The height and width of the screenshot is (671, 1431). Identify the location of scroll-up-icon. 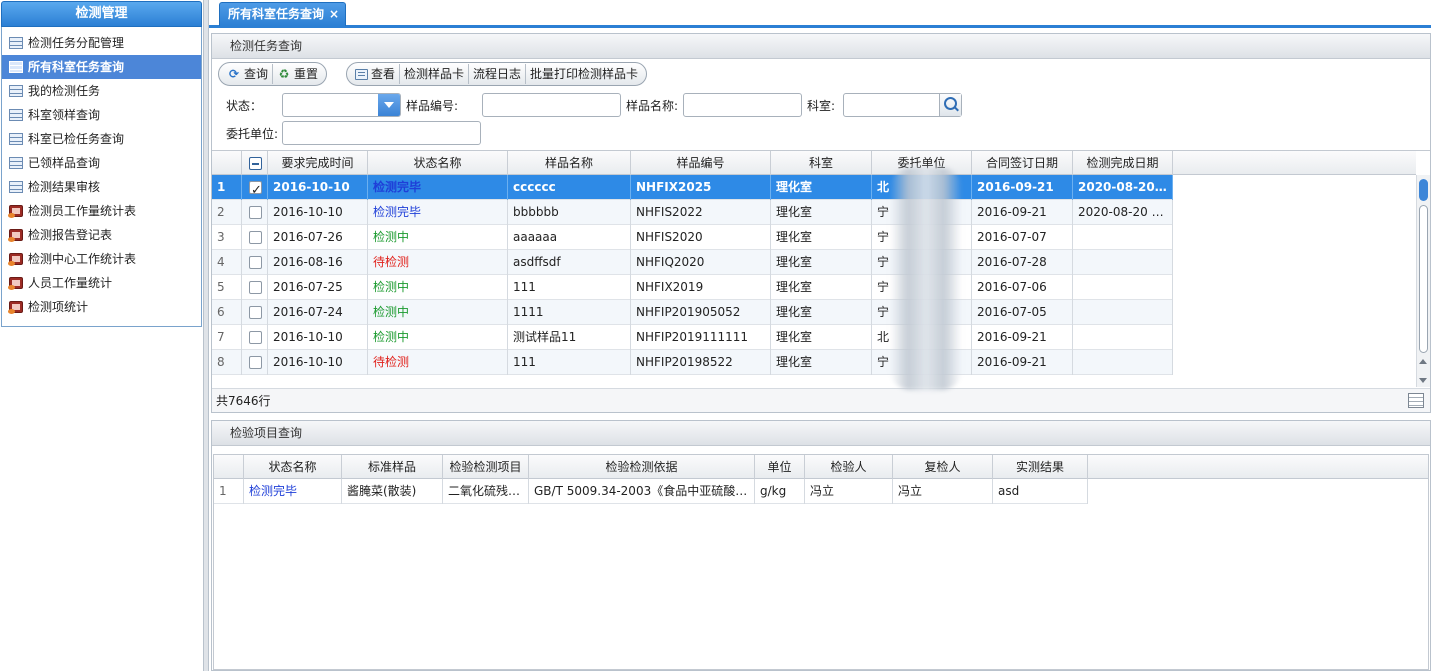
(1423, 361).